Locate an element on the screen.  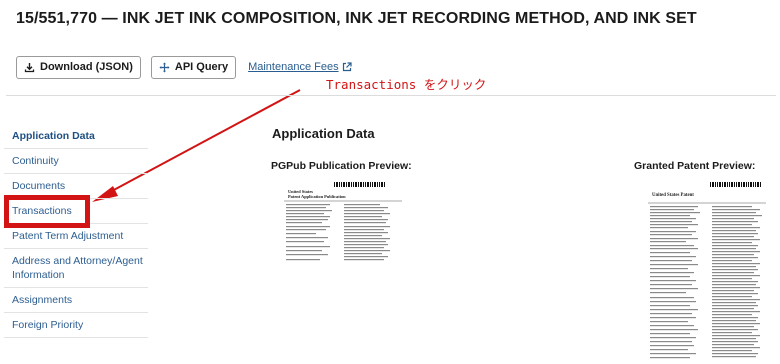
pgpub-preview-label: PGPub Publication Preview: is located at coordinates (341, 166).